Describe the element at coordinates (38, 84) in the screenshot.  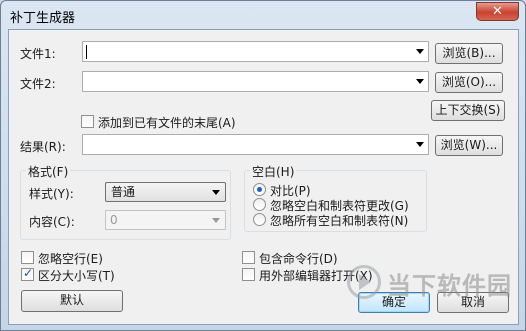
I see `file2-label: 文件2:` at that location.